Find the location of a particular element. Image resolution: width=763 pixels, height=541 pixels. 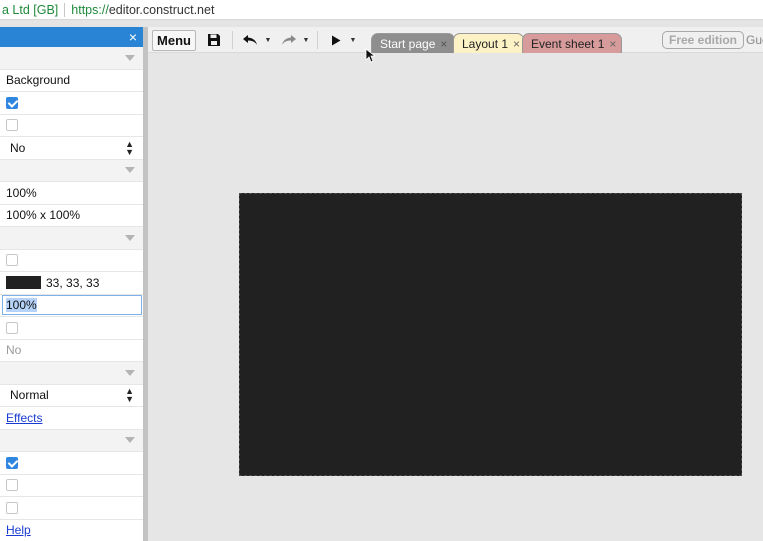

property-name: Background is located at coordinates (71, 81).